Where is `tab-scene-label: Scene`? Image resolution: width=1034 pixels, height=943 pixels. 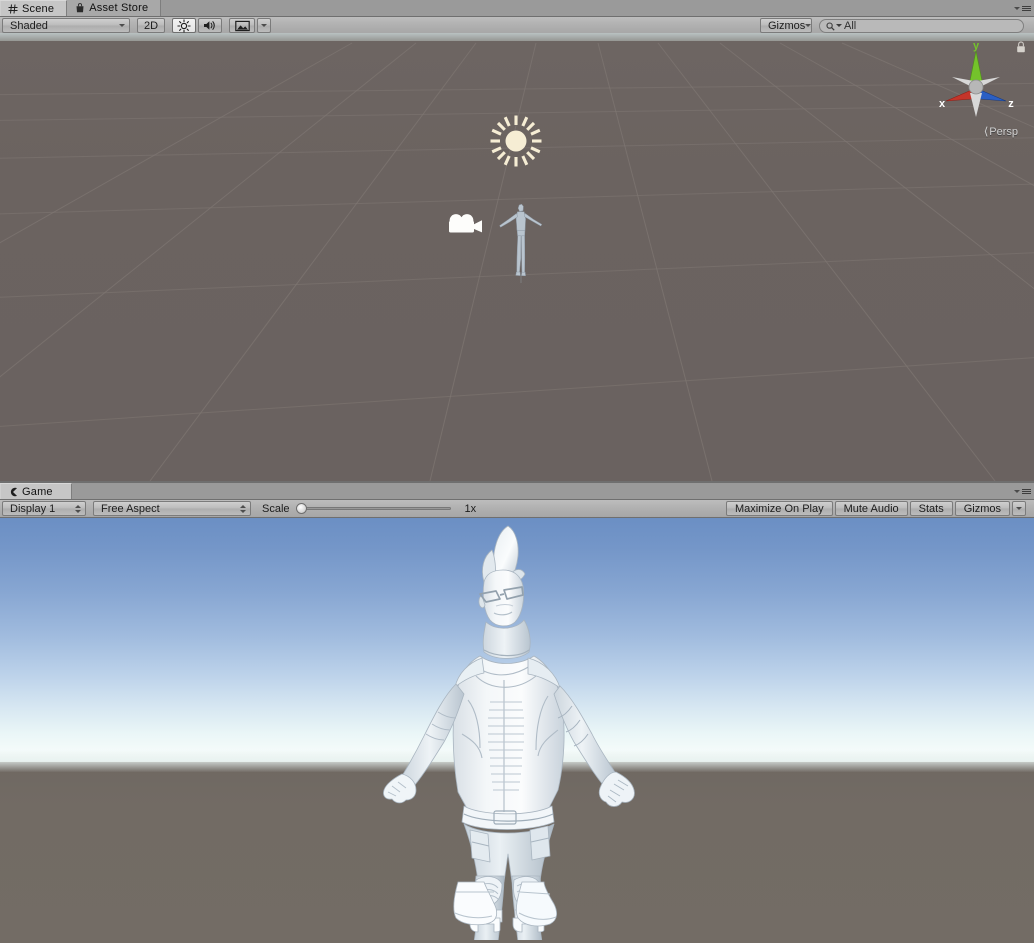 tab-scene-label: Scene is located at coordinates (38, 8).